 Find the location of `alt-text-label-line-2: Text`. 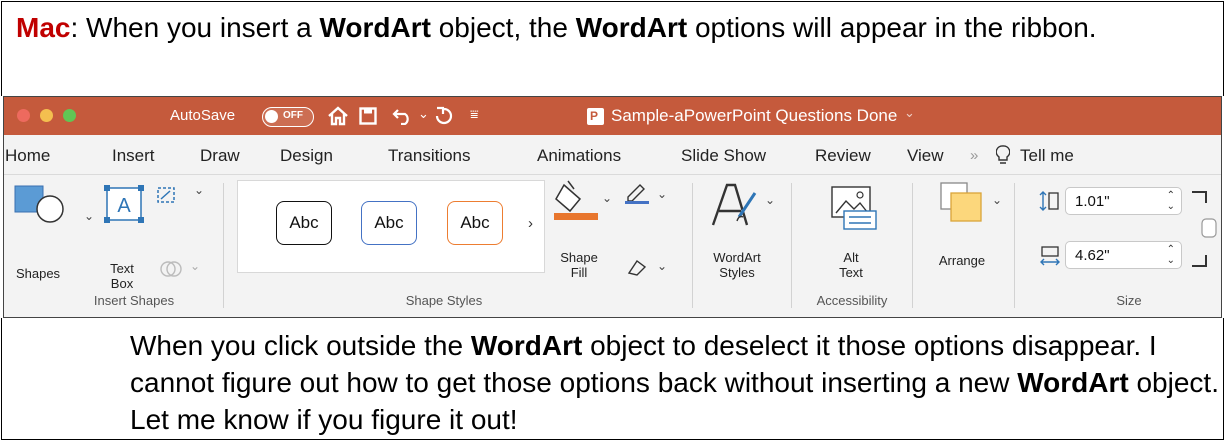

alt-text-label-line-2: Text is located at coordinates (851, 272).